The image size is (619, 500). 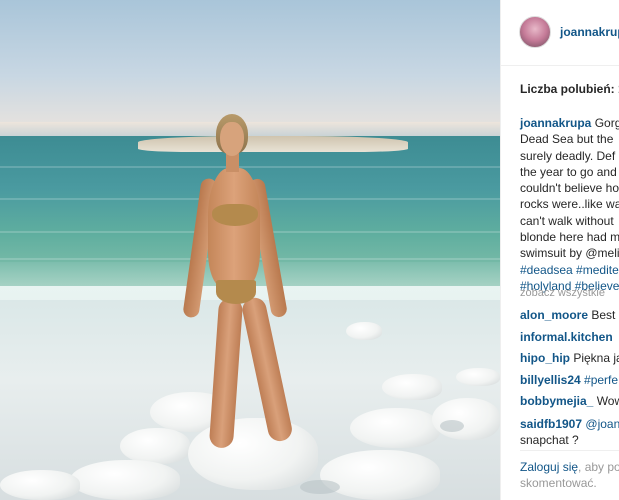 I want to click on caption-line: the year to go and, so click(x=568, y=171).